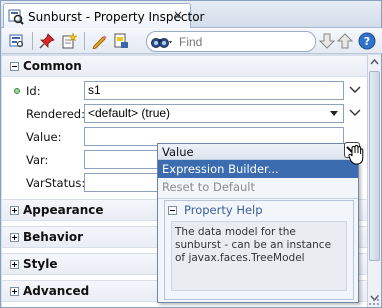 This screenshot has height=308, width=382. What do you see at coordinates (40, 264) in the screenshot?
I see `section-style-label: Style` at bounding box center [40, 264].